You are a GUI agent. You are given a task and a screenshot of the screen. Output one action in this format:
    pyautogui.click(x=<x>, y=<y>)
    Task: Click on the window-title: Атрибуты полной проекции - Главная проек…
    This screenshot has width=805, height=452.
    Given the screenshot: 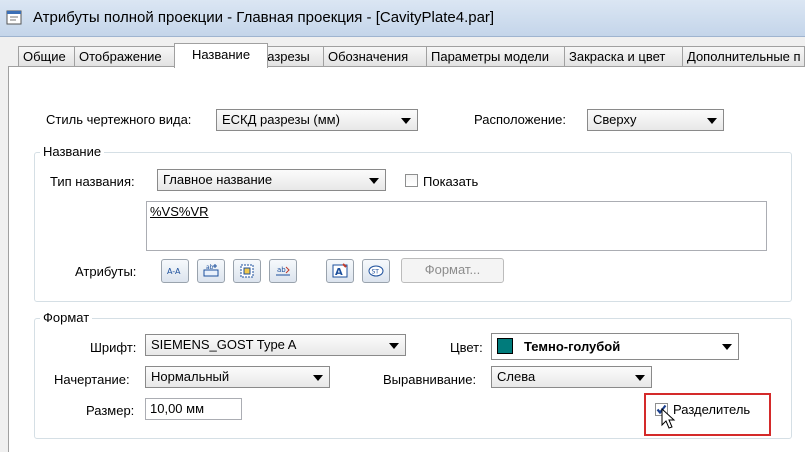 What is the action you would take?
    pyautogui.click(x=264, y=17)
    